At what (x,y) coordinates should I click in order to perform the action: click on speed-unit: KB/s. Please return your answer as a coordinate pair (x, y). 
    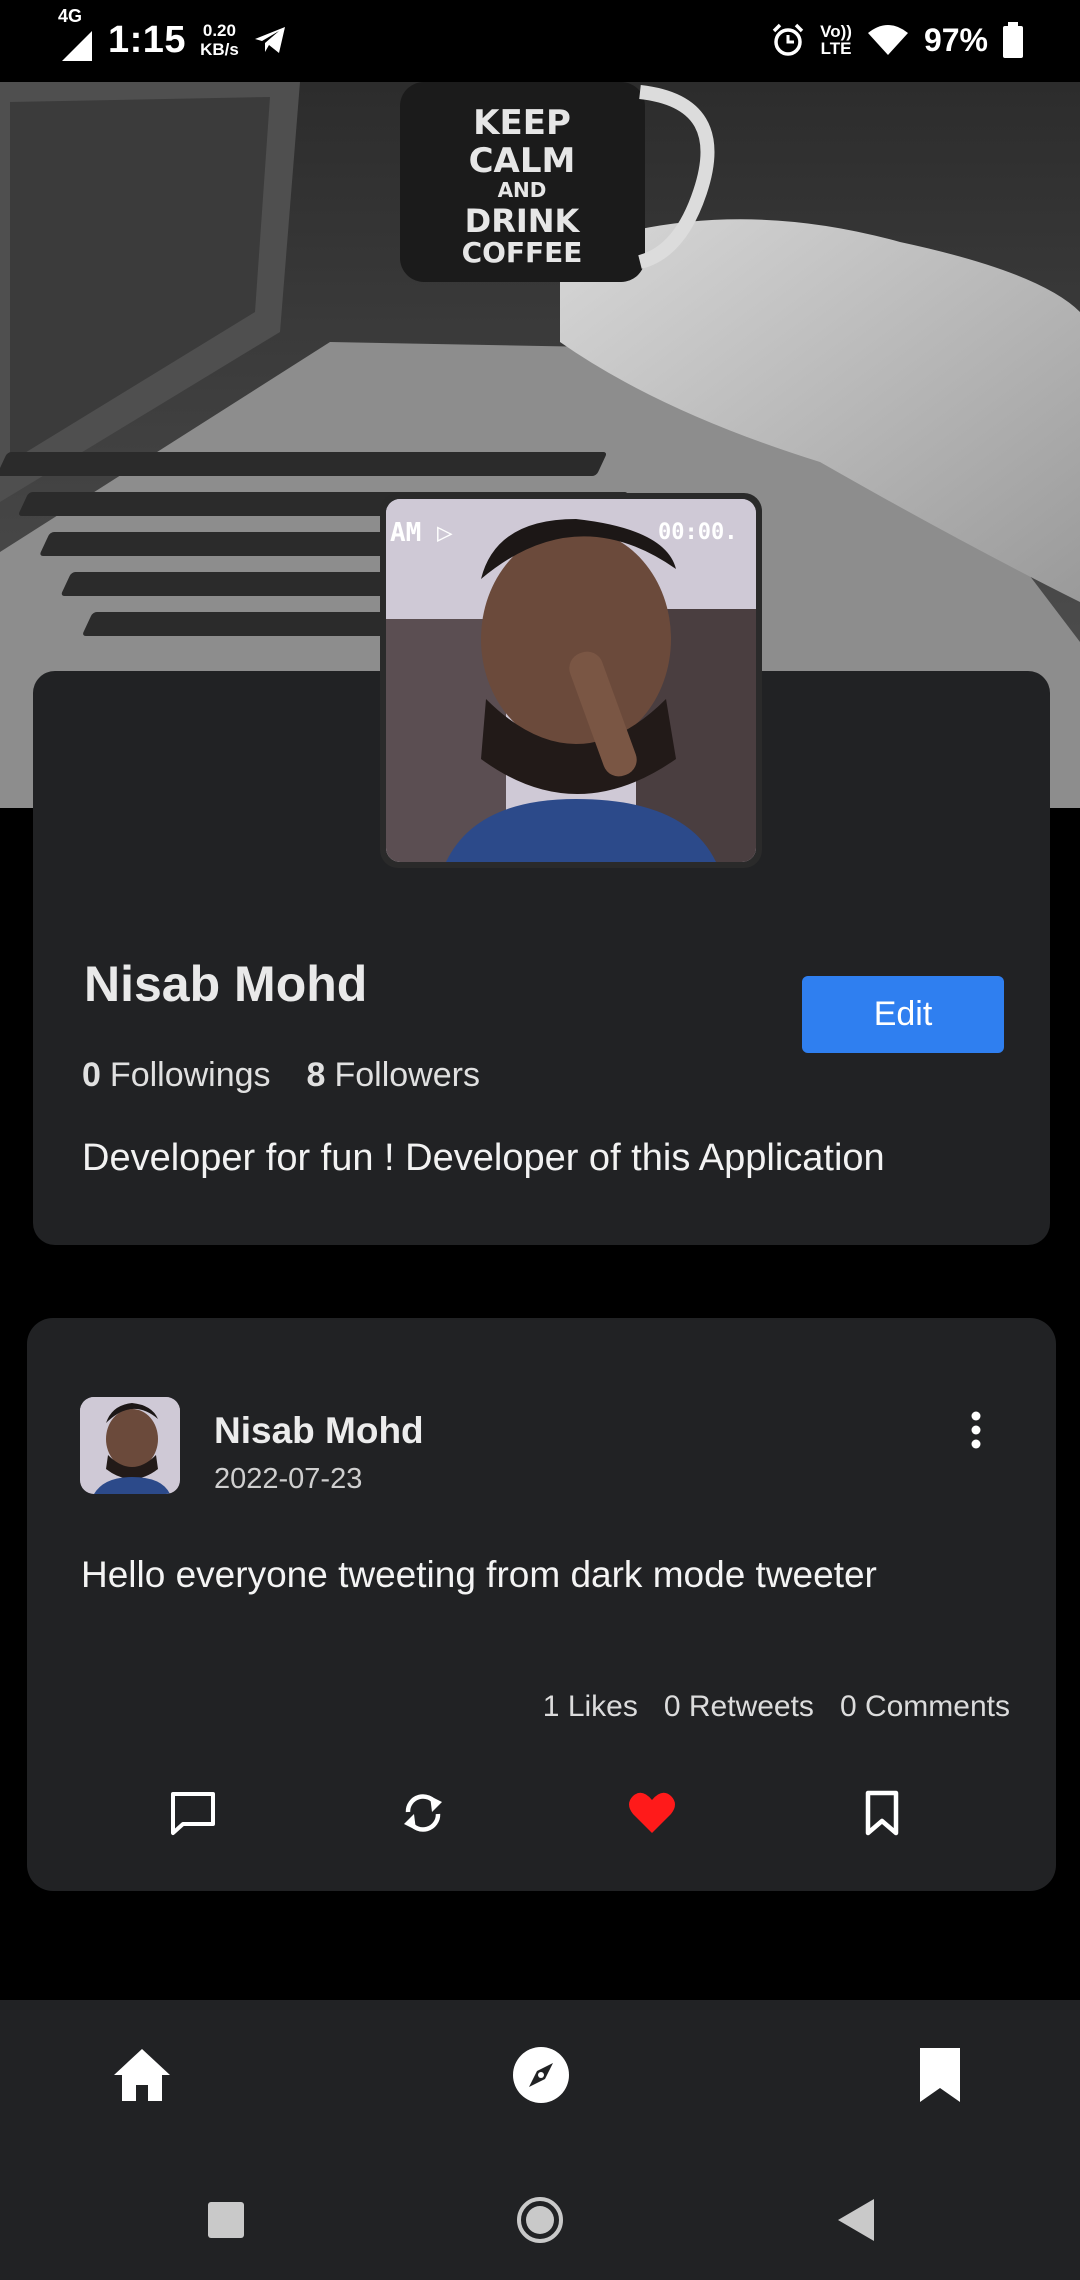
    Looking at the image, I should click on (219, 49).